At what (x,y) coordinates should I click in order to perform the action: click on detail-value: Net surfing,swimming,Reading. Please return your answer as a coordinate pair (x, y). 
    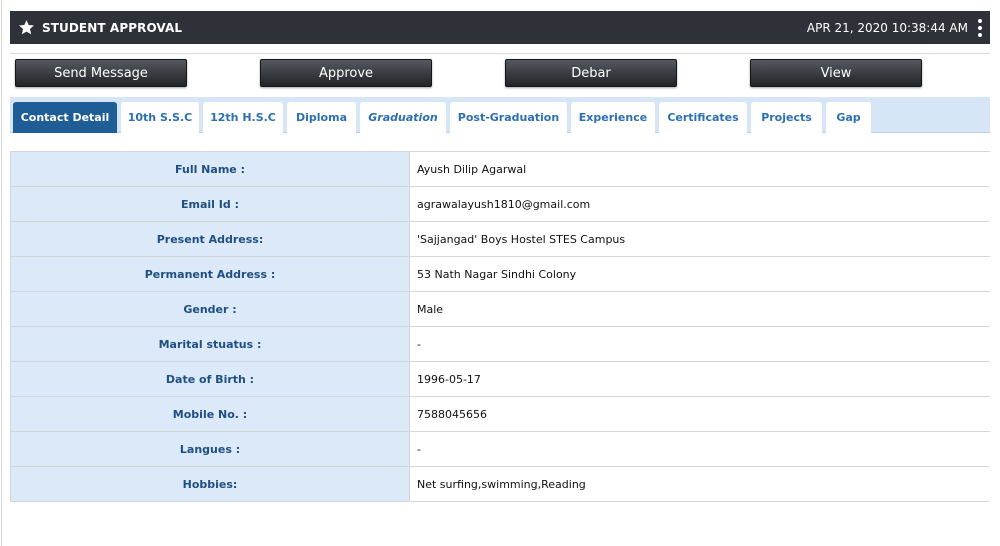
    Looking at the image, I should click on (700, 484).